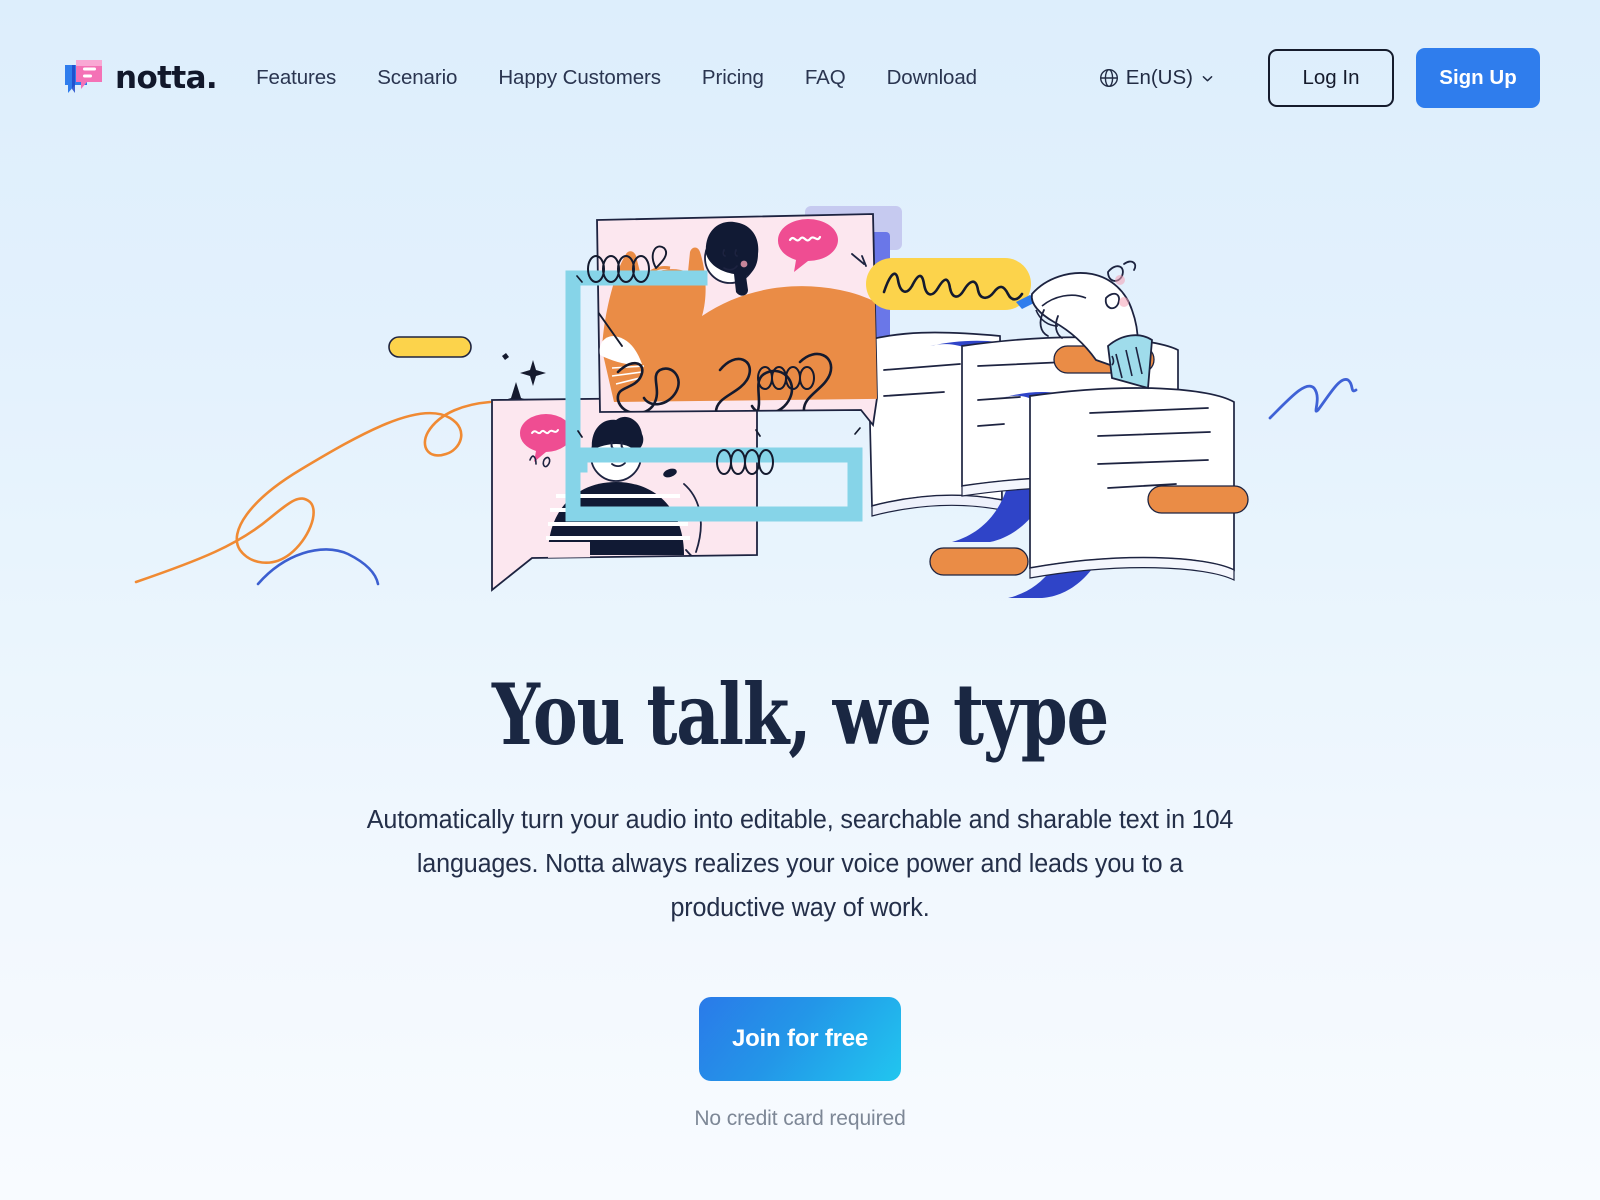  What do you see at coordinates (84, 78) in the screenshot?
I see `notta-speech-bubble-logo-icon` at bounding box center [84, 78].